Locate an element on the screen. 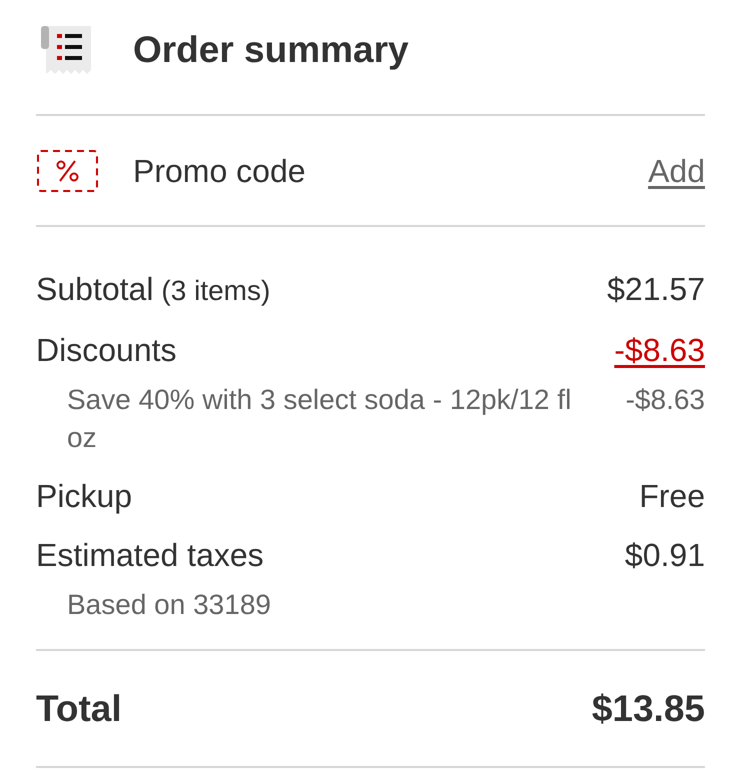 The height and width of the screenshot is (772, 744). line-label: Pickup is located at coordinates (84, 496).